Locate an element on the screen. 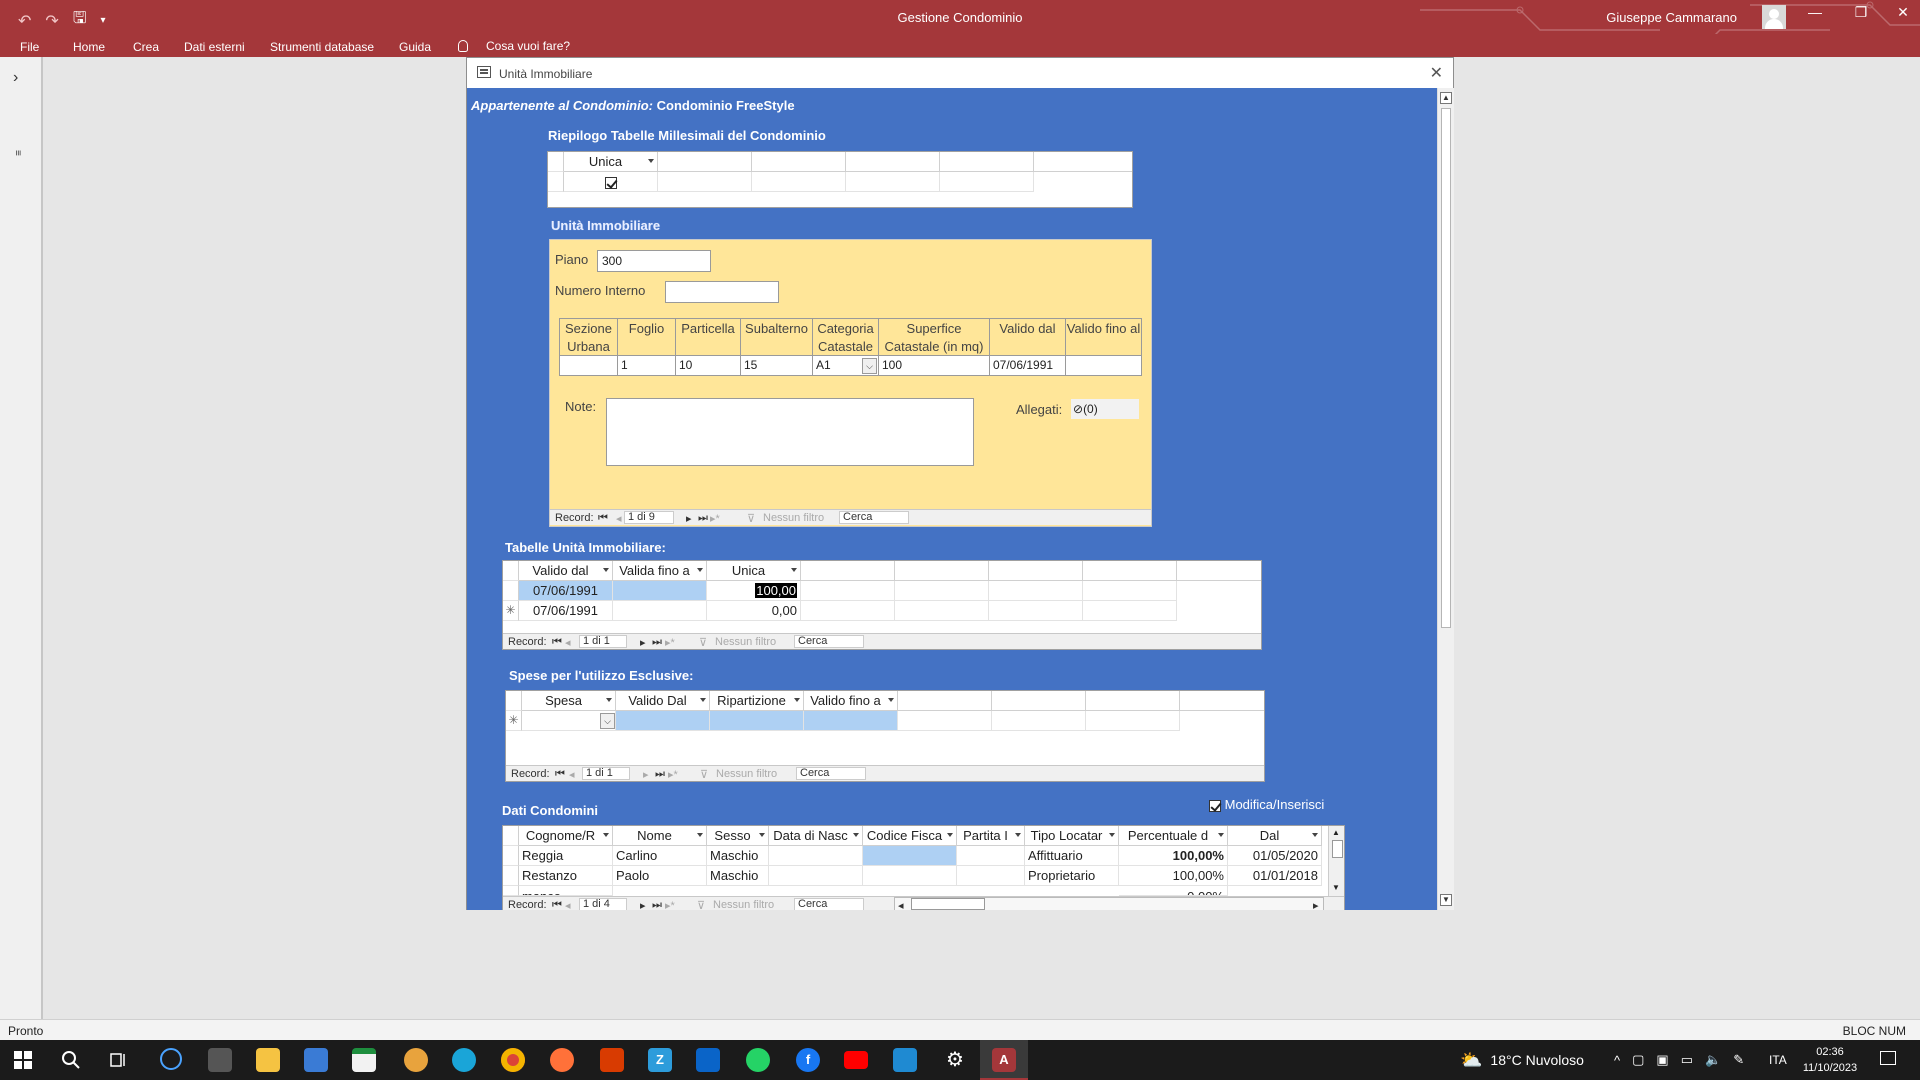 The image size is (1920, 1080). scroll-up-icon: ▲ is located at coordinates (1336, 832).